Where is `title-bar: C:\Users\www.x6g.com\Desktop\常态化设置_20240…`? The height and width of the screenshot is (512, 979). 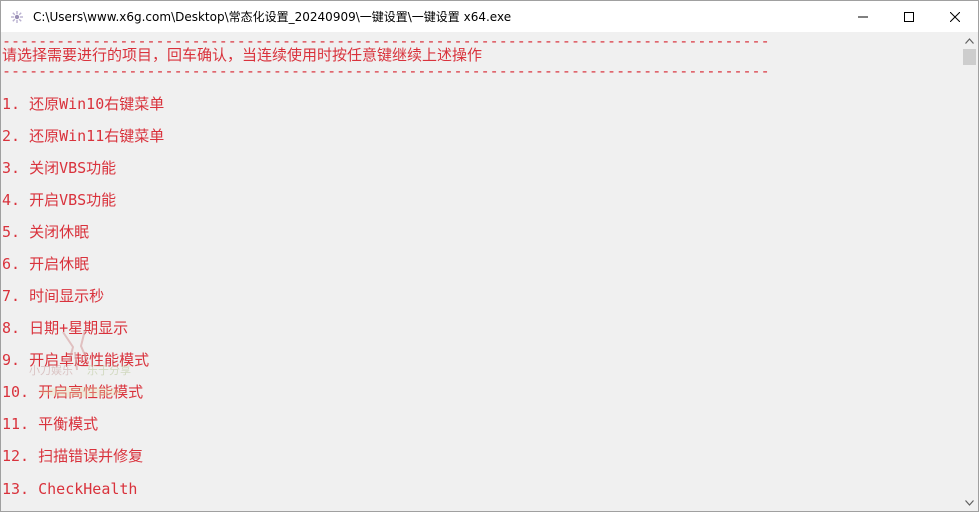 title-bar: C:\Users\www.x6g.com\Desktop\常态化设置_20240… is located at coordinates (489, 16).